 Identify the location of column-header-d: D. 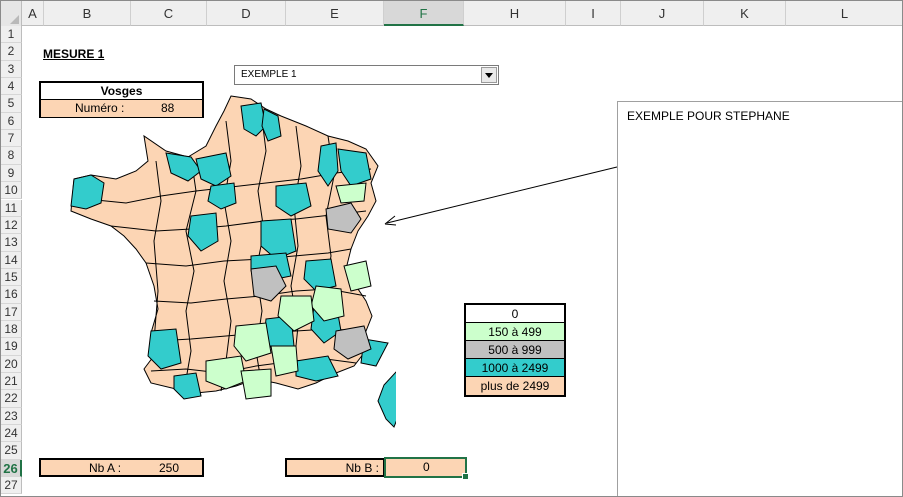
(246, 13).